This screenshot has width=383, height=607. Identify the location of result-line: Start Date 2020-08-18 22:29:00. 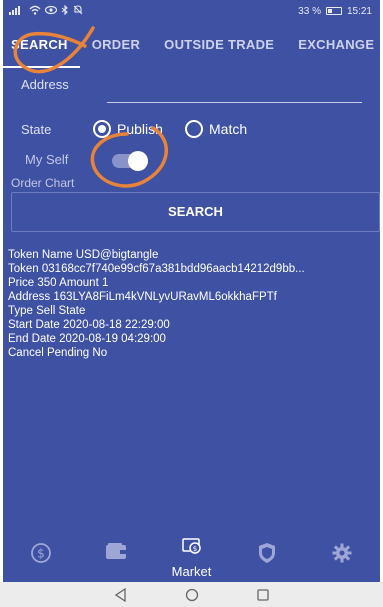
(89, 325).